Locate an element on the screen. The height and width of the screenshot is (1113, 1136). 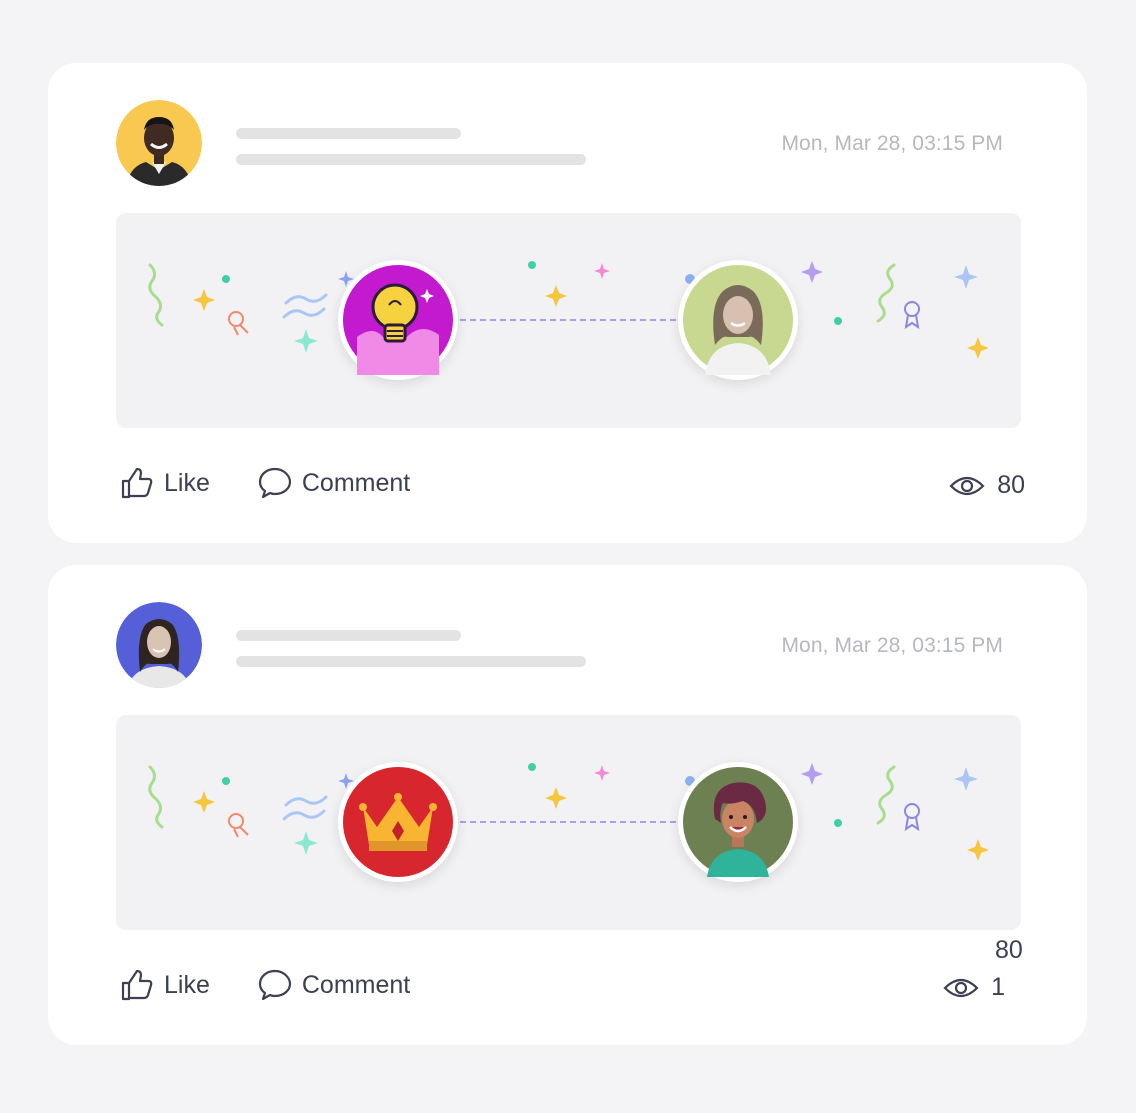
view-count-value: 1 is located at coordinates (998, 987).